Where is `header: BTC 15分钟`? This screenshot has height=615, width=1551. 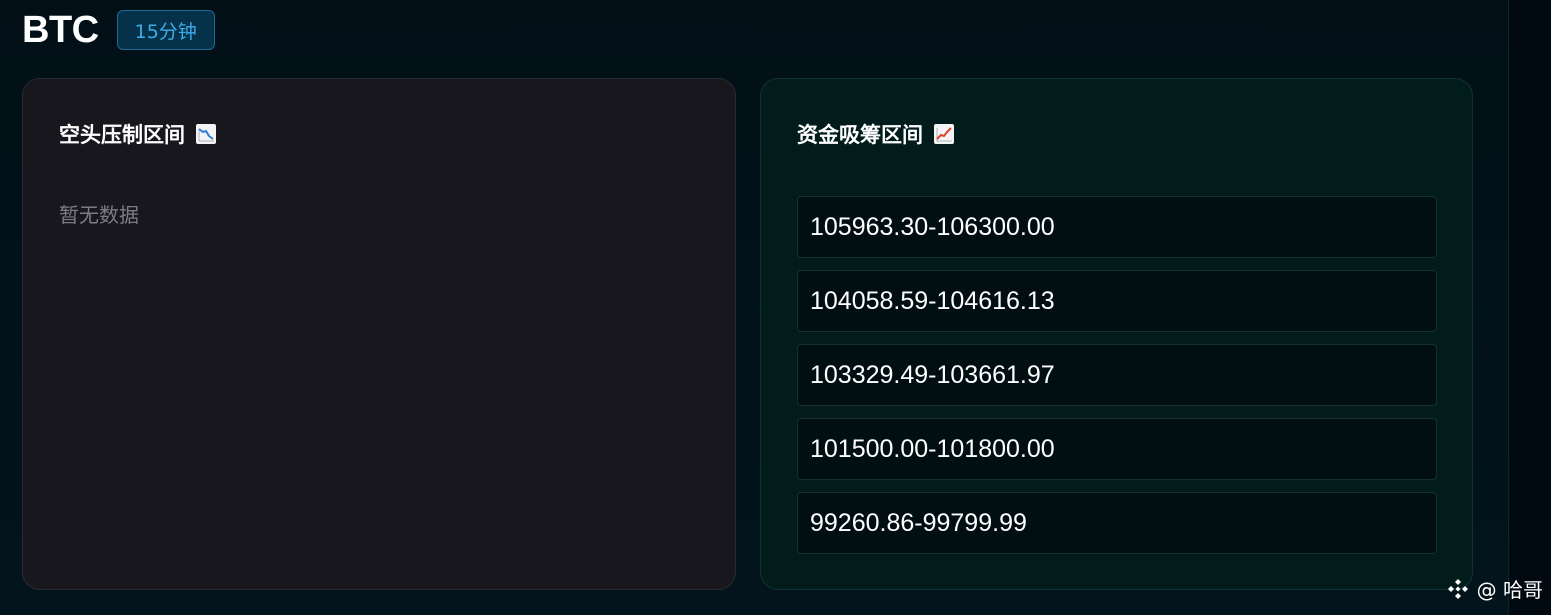 header: BTC 15分钟 is located at coordinates (118, 30).